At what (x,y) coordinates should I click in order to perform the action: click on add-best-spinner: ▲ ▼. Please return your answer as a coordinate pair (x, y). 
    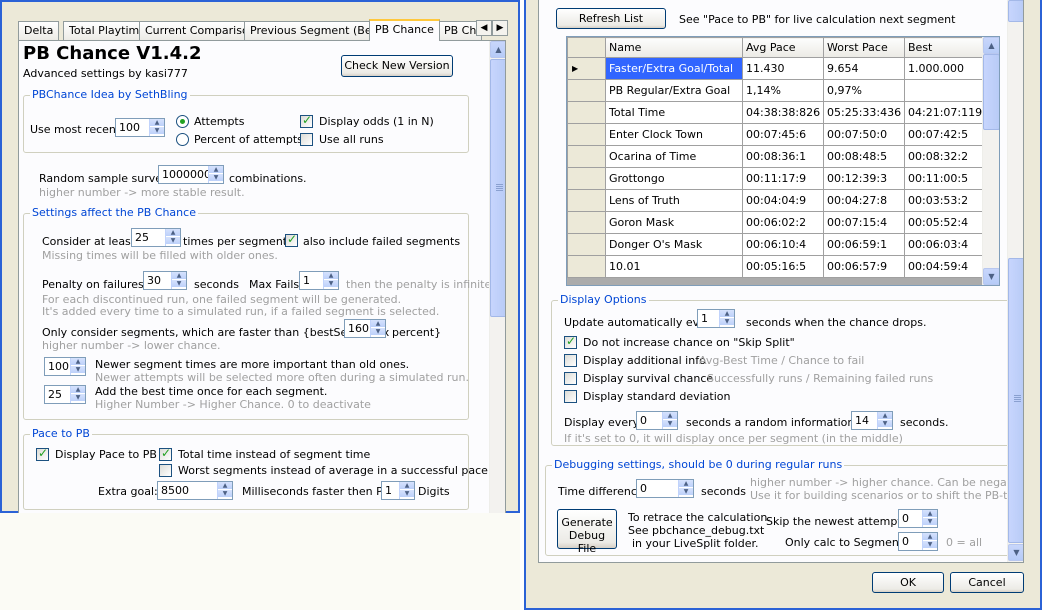
    Looking at the image, I should click on (77, 394).